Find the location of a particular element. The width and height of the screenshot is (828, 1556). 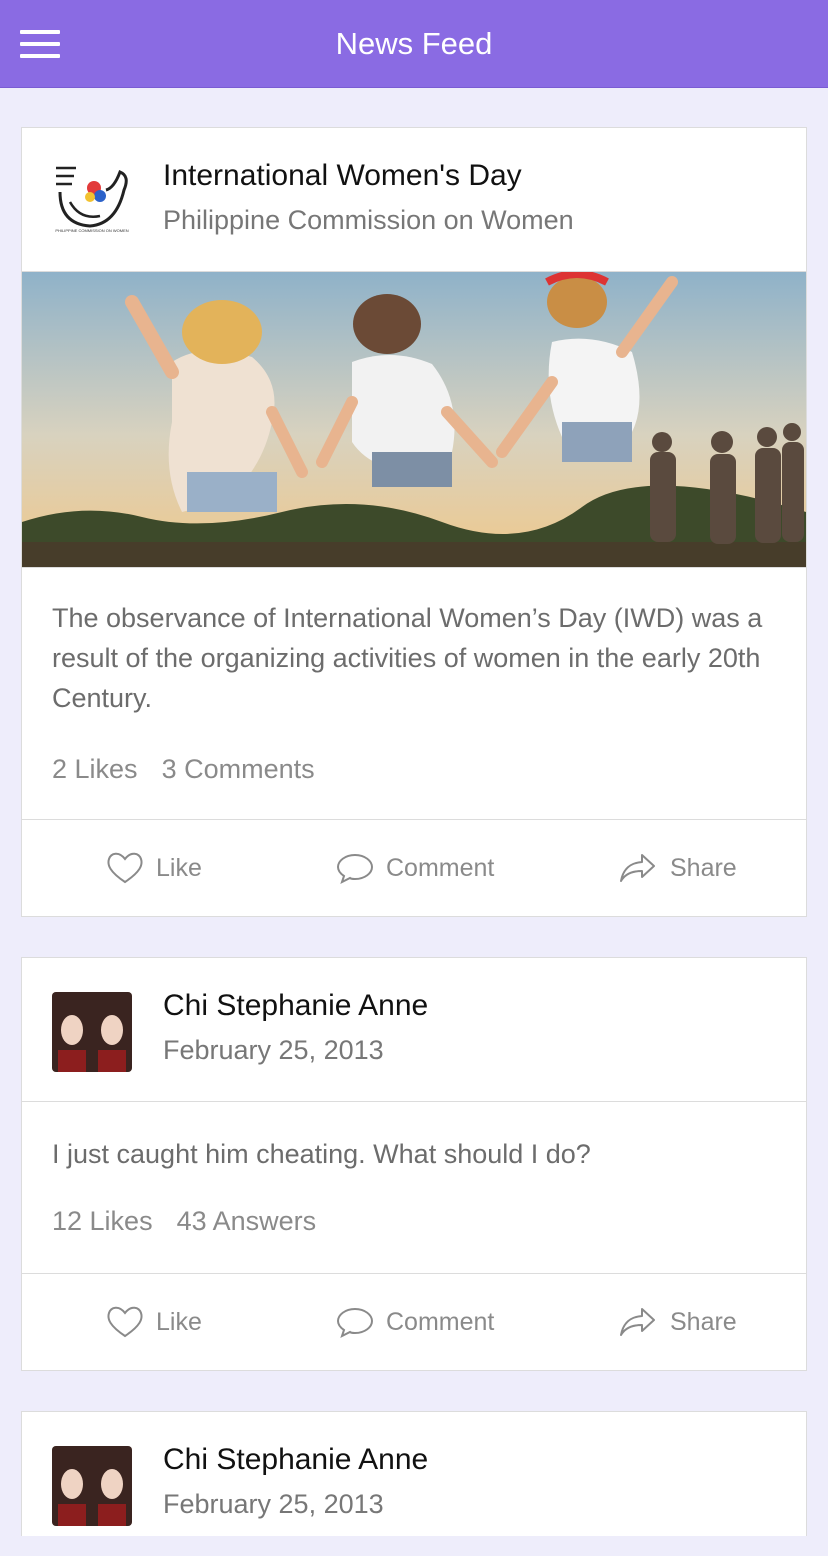

page-title: News Feed is located at coordinates (414, 43).